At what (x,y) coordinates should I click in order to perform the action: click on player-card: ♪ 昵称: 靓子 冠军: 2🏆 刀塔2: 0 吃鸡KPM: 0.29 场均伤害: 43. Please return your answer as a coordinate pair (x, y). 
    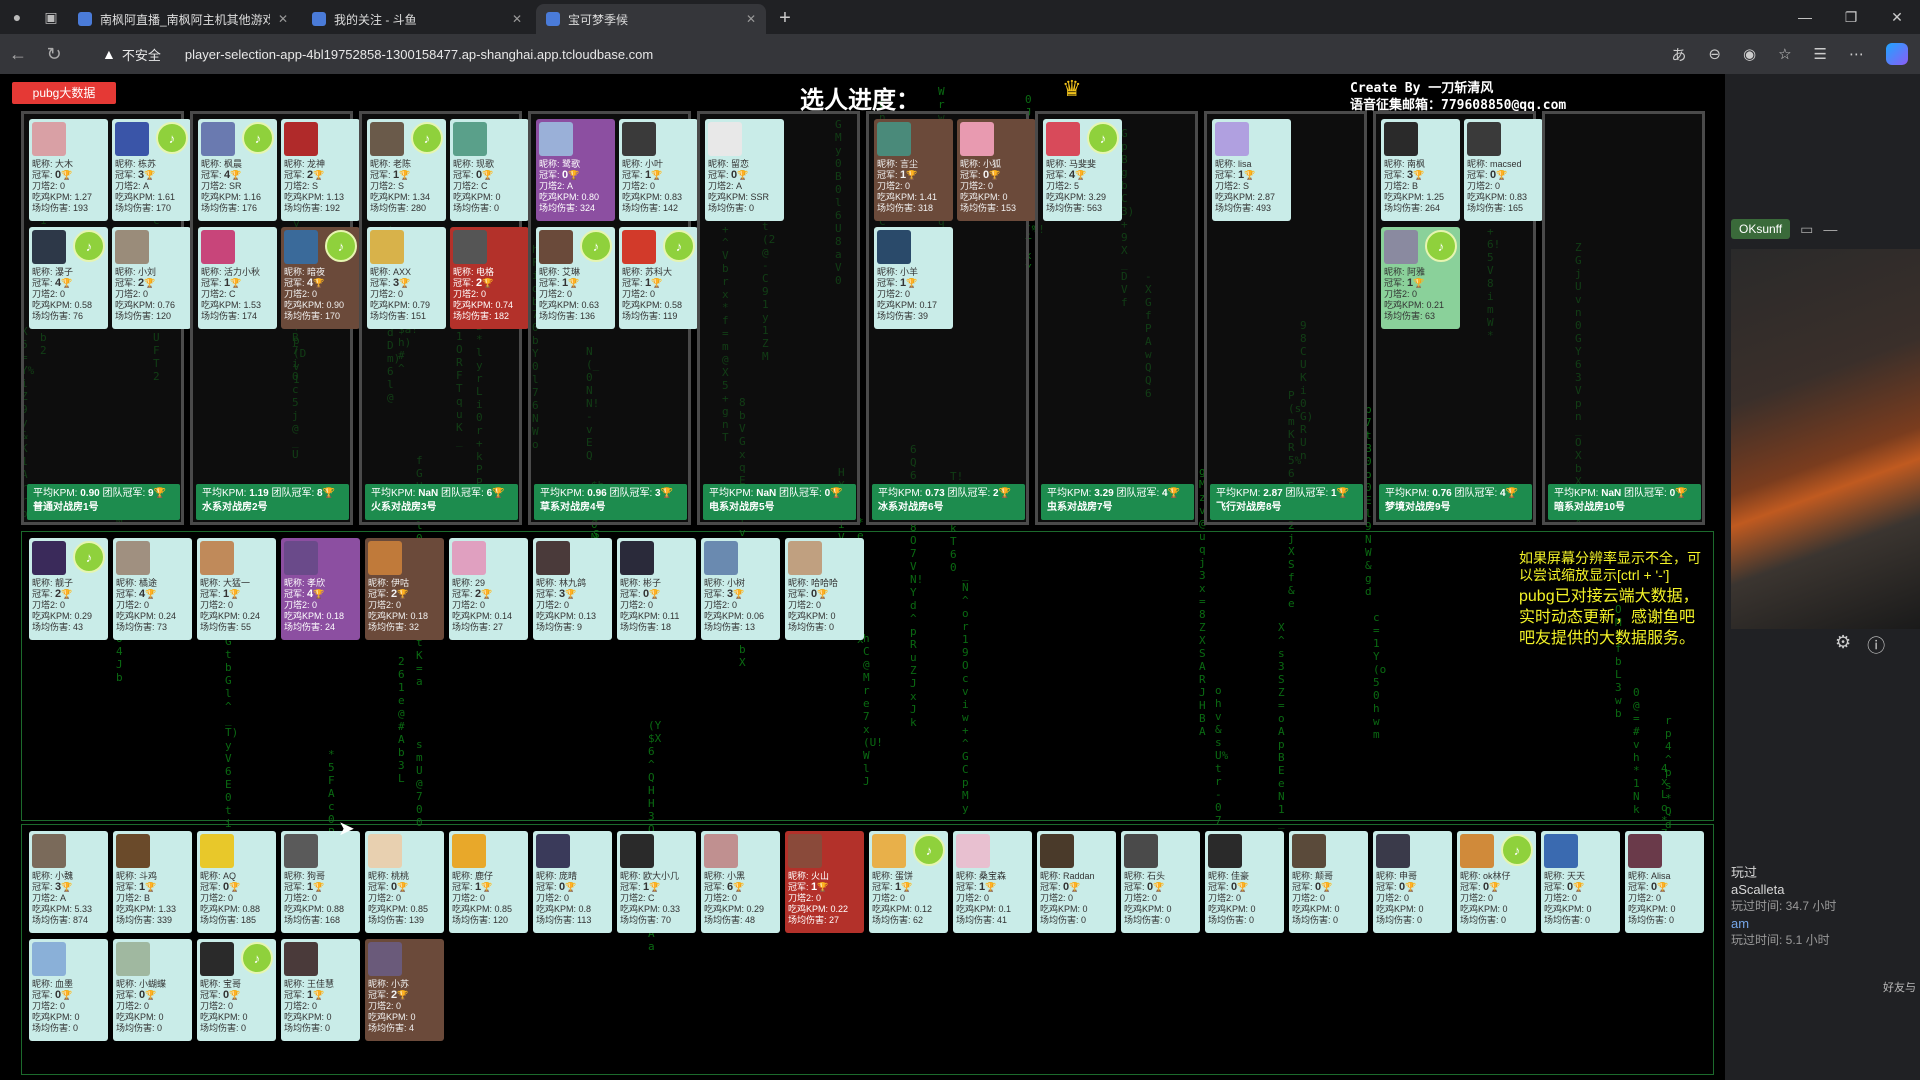
    Looking at the image, I should click on (68, 589).